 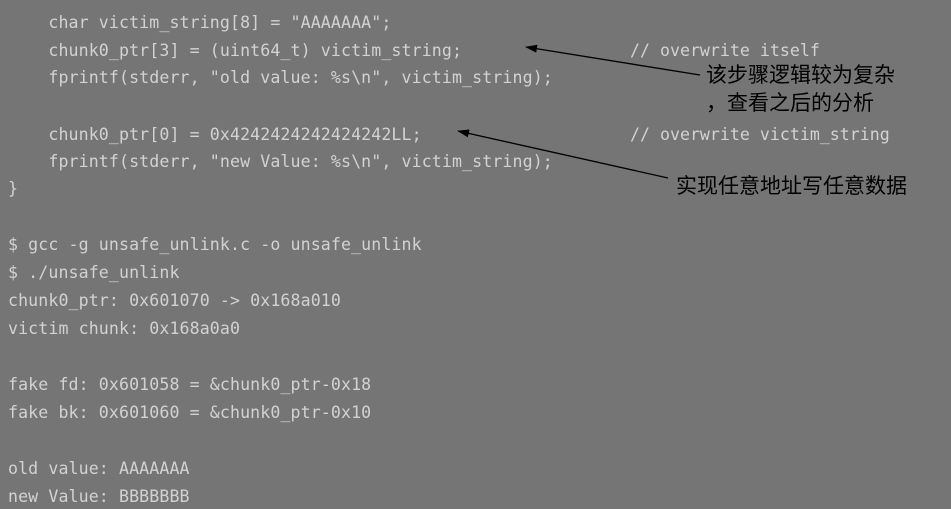 I want to click on terminal-output-fake-fd: fake fd: 0x601058 = &chunk0_ptr-0x18, so click(x=190, y=384).